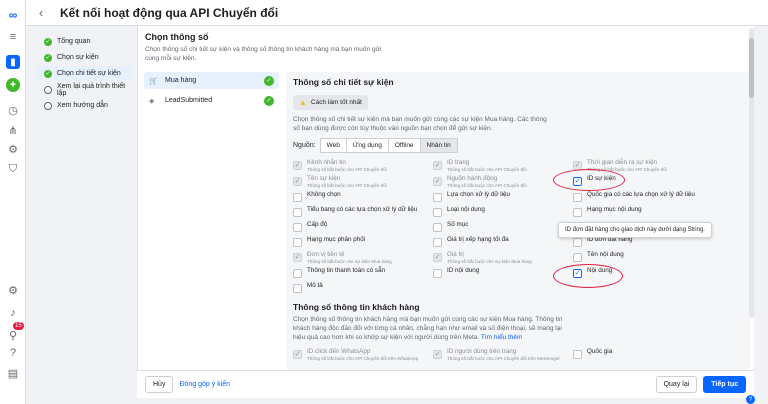 The width and height of the screenshot is (768, 404). What do you see at coordinates (641, 213) in the screenshot?
I see `parameter-option: Hạng mục nội dung` at bounding box center [641, 213].